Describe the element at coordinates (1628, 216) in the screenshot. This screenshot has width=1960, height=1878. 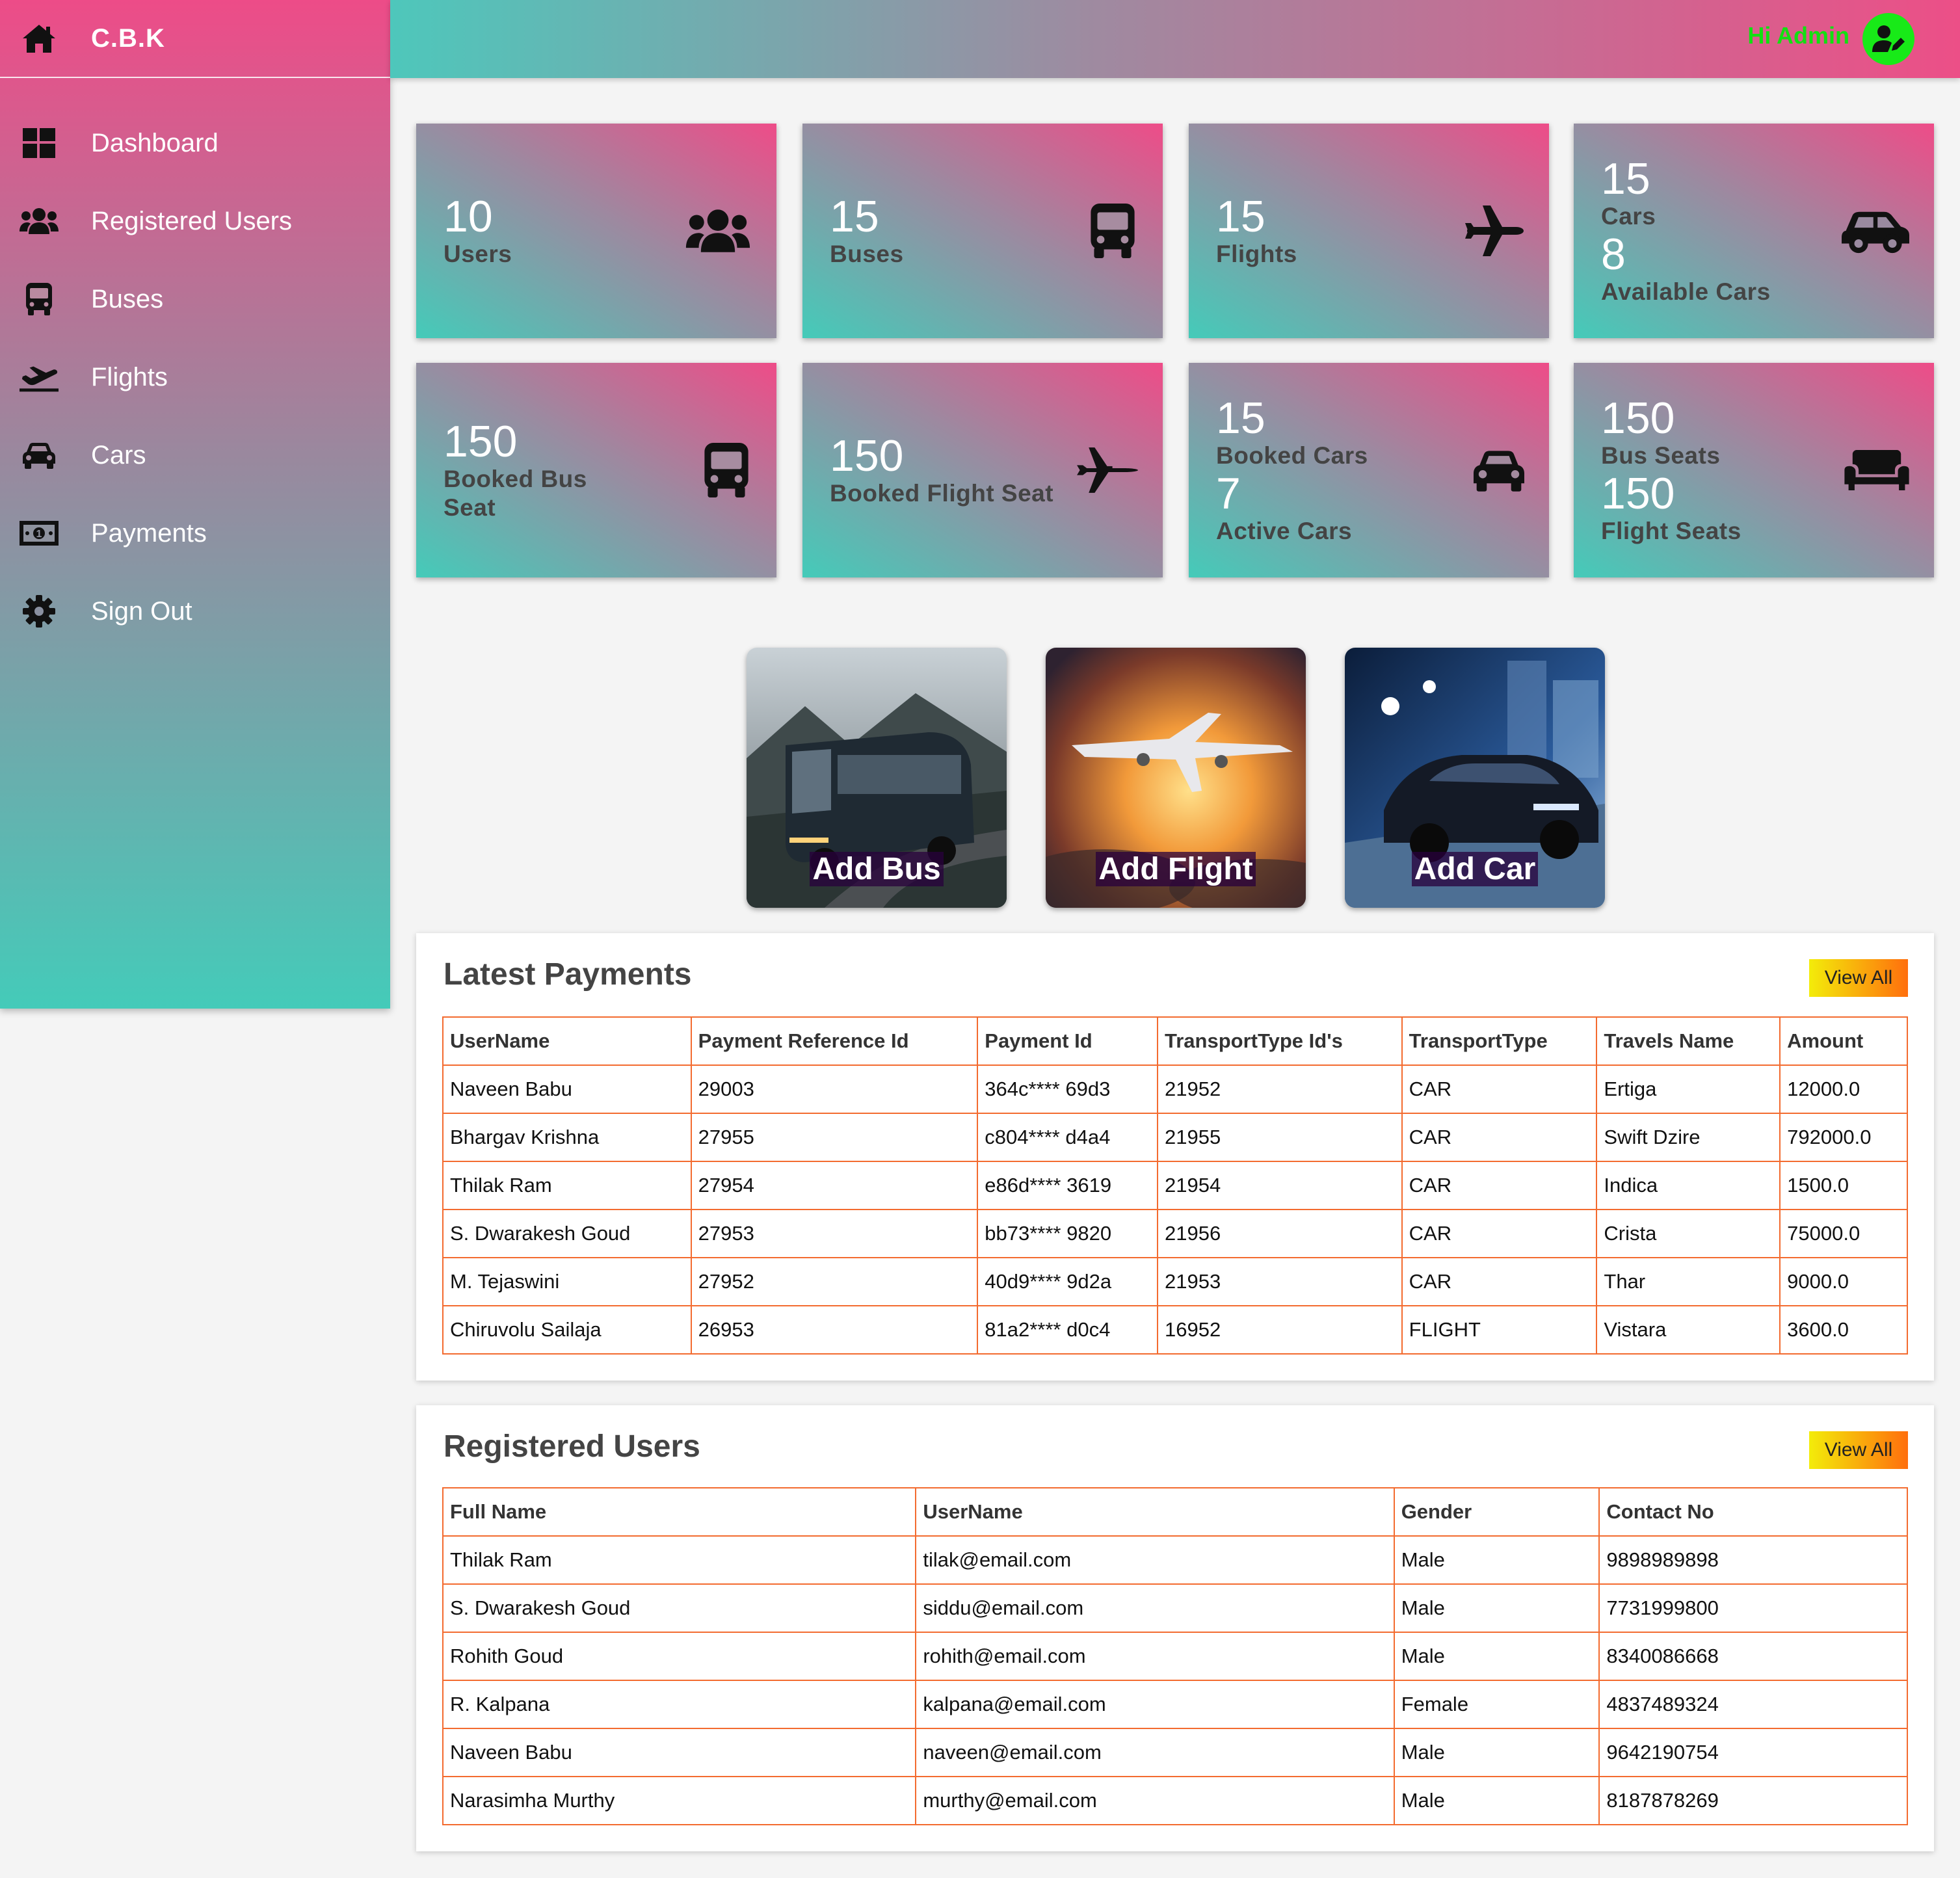
I see `stat-label: Cars` at that location.